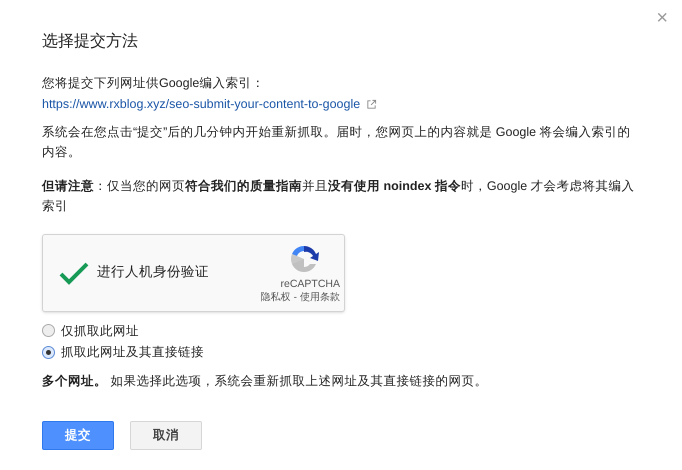 Image resolution: width=682 pixels, height=470 pixels. I want to click on notice-paragraph: 但请注意：仅当您的网页符合我们的质量指南并且没有使用 noindex 指令时，Google 才会考虑将其编入索引, so click(339, 196).